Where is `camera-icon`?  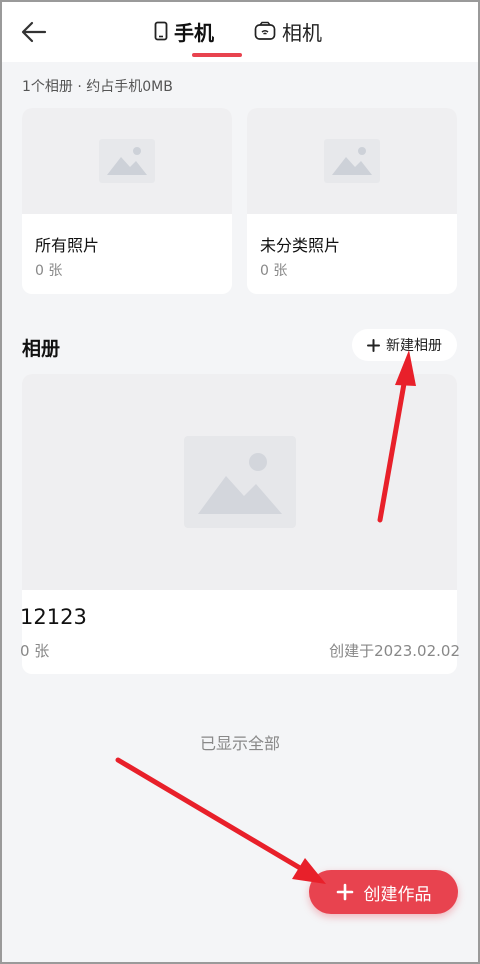 camera-icon is located at coordinates (265, 30).